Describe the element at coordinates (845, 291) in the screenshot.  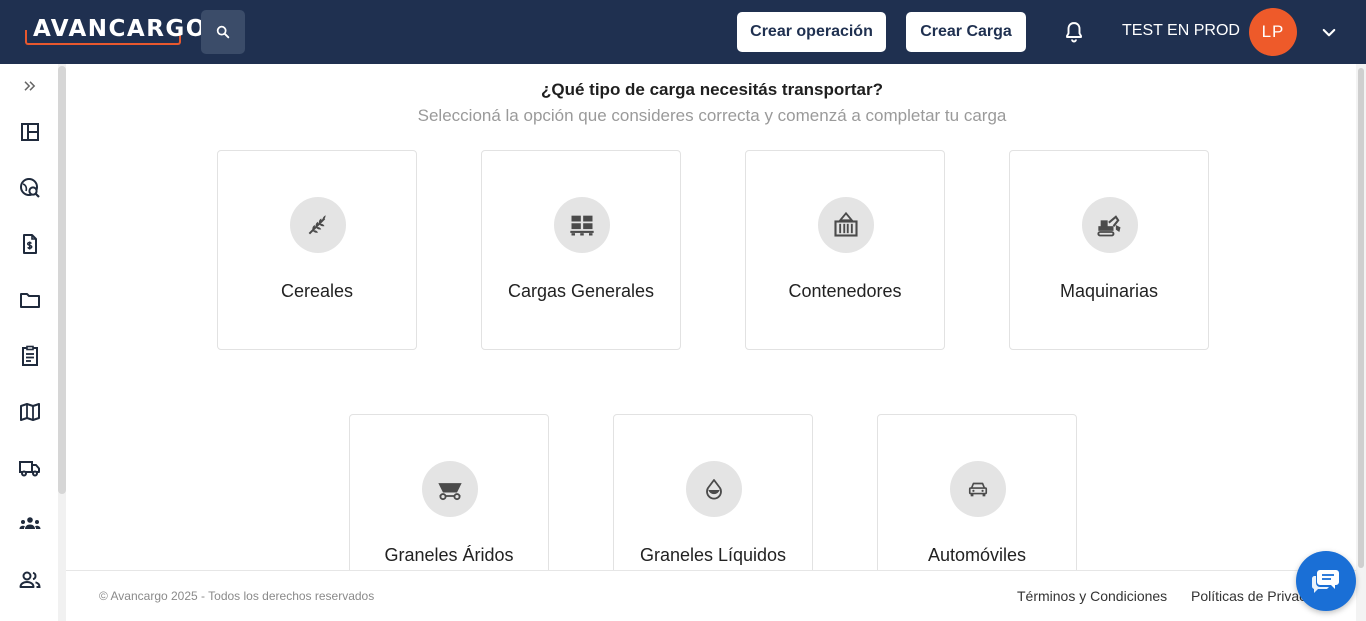
I see `card-label: Contenedores` at that location.